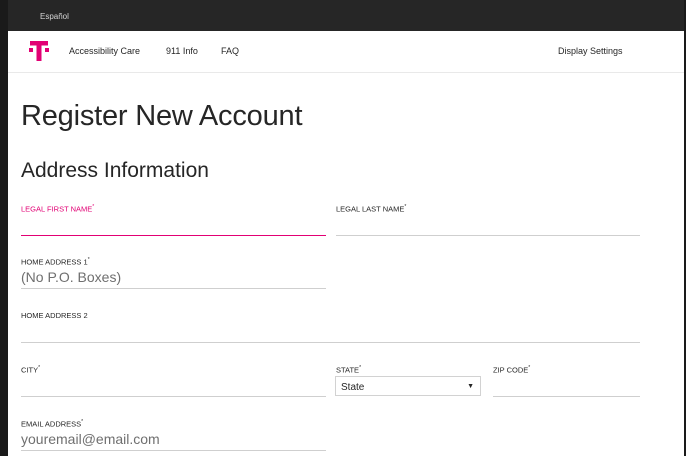 The width and height of the screenshot is (686, 456). What do you see at coordinates (173, 385) in the screenshot?
I see `city-field` at bounding box center [173, 385].